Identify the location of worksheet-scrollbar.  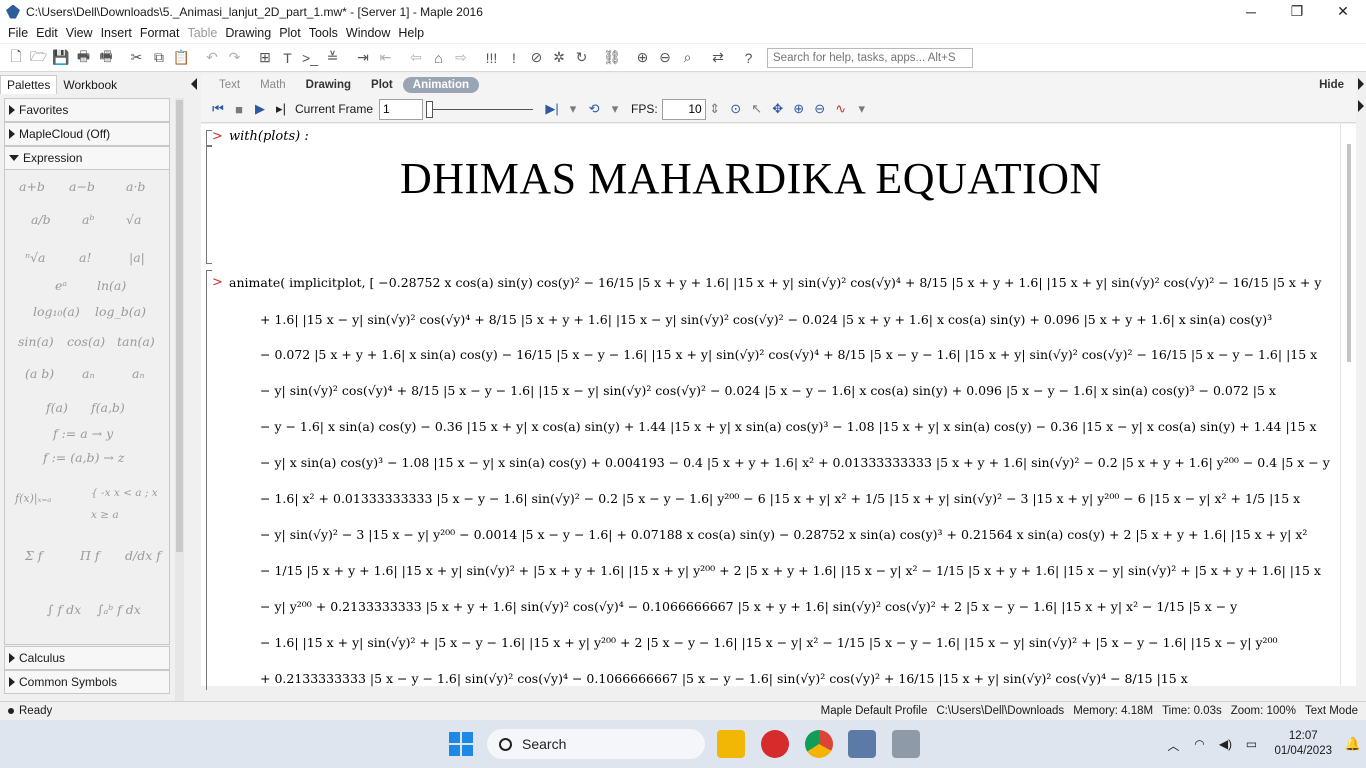
(1348, 405).